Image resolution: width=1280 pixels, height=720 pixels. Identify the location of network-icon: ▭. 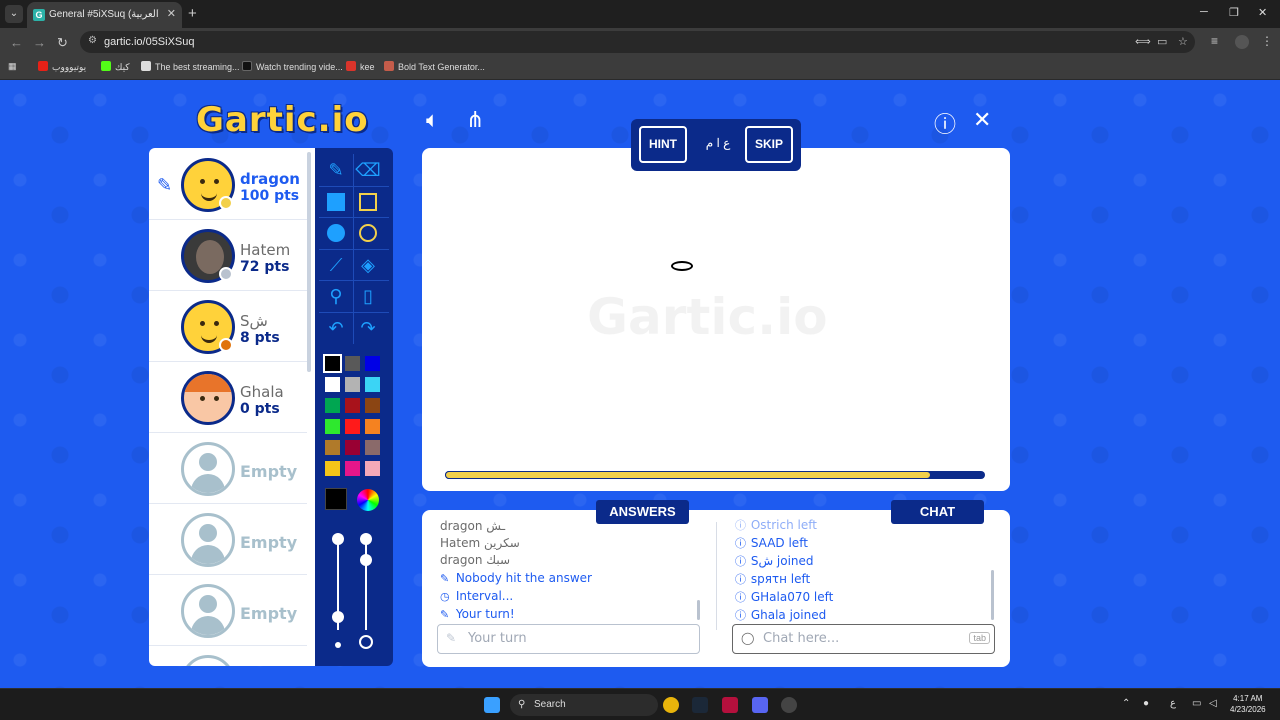
(1196, 703).